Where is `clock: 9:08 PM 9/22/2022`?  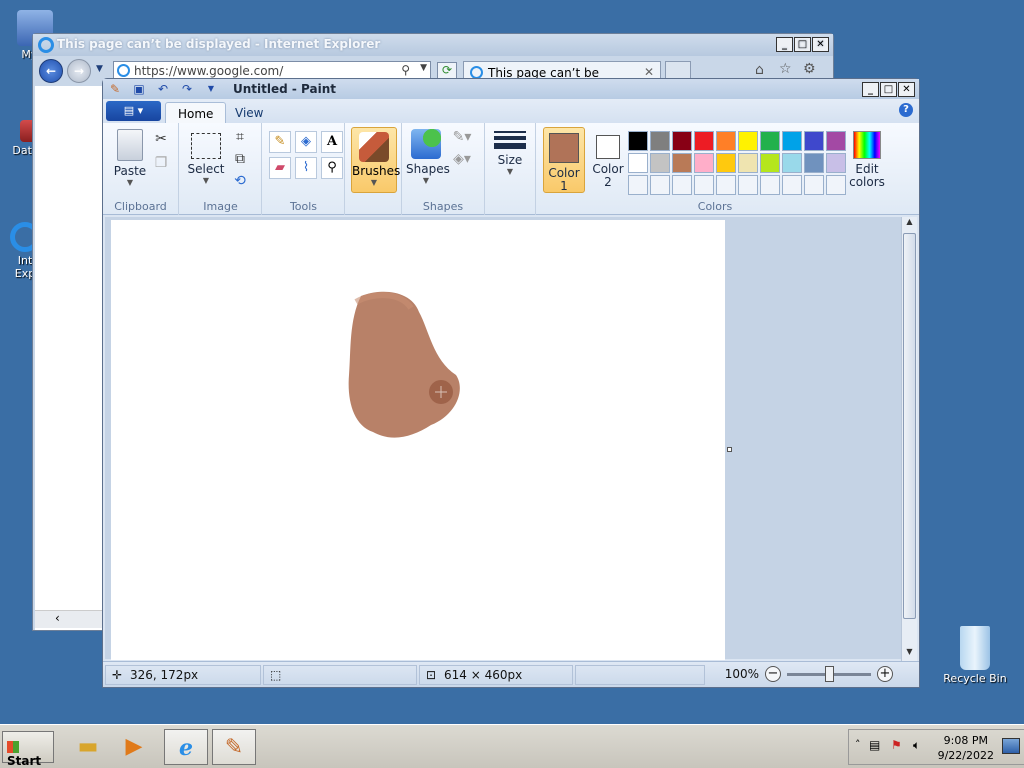 clock: 9:08 PM 9/22/2022 is located at coordinates (966, 748).